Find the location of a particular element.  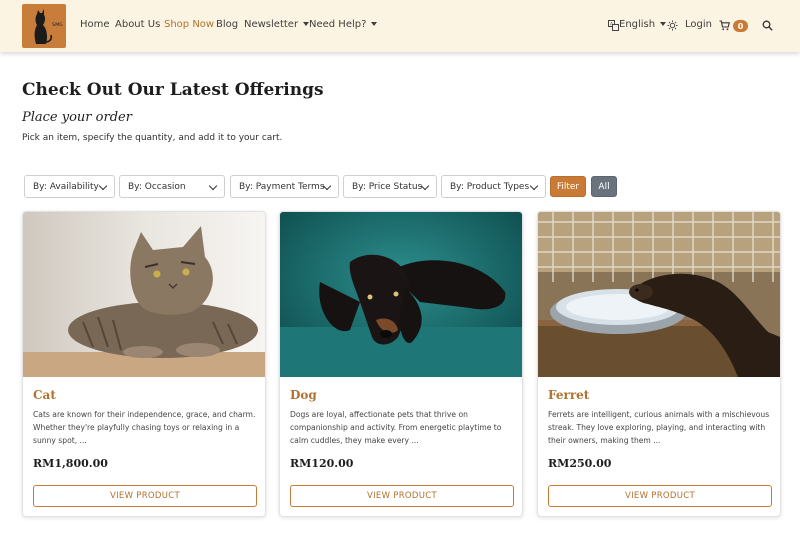

product-title: Ferret is located at coordinates (568, 395).